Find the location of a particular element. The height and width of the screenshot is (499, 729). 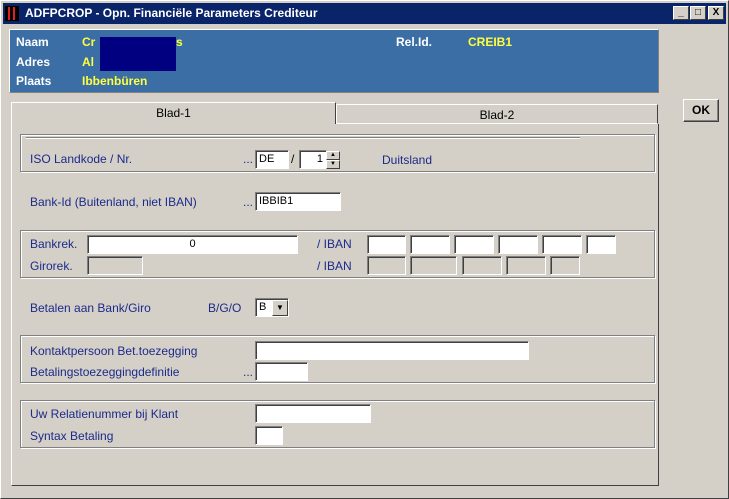

relid-value: CREIB1 is located at coordinates (490, 42).